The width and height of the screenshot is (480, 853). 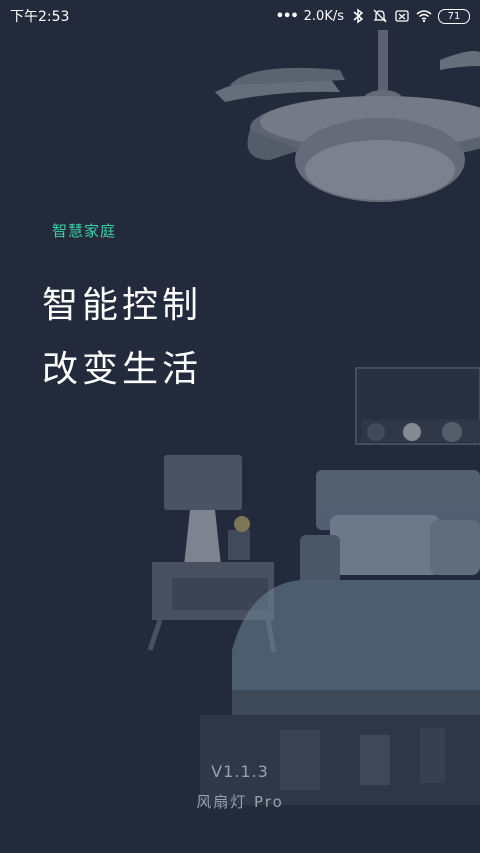 I want to click on battery-icon: 71, so click(x=454, y=16).